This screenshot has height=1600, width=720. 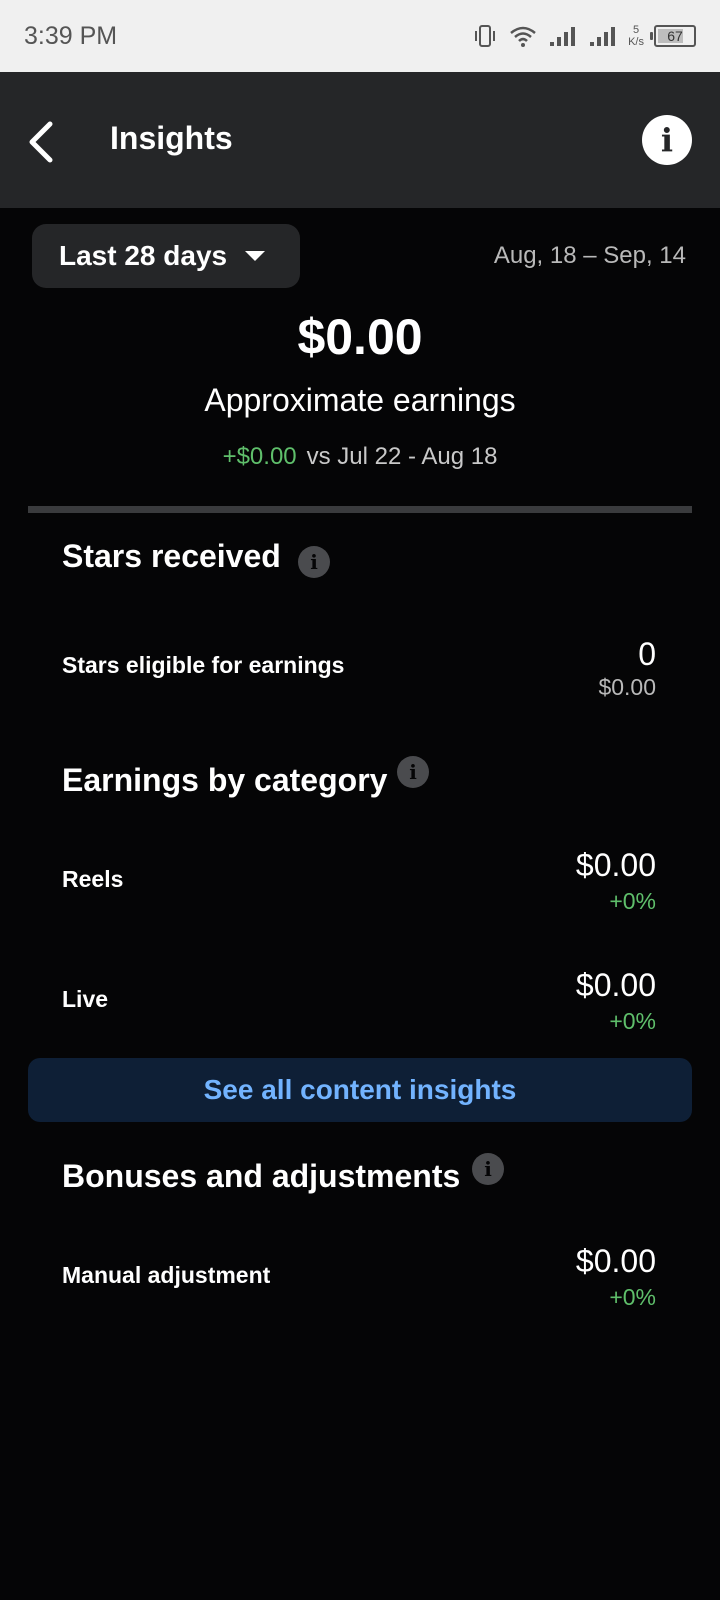 I want to click on vibrate-icon, so click(x=485, y=36).